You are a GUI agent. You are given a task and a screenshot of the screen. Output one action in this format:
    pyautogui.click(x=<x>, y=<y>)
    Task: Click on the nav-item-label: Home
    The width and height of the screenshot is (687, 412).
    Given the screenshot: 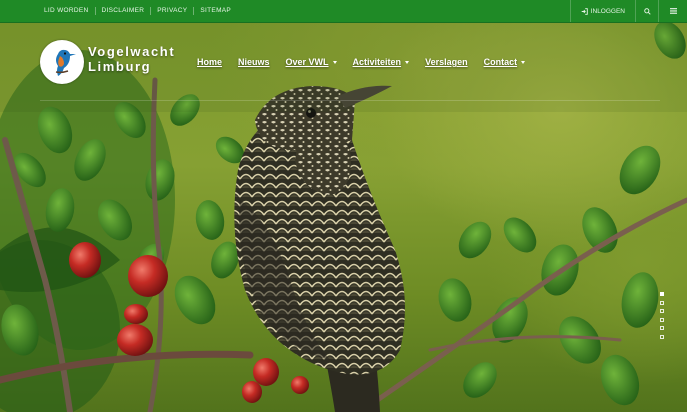 What is the action you would take?
    pyautogui.click(x=210, y=62)
    